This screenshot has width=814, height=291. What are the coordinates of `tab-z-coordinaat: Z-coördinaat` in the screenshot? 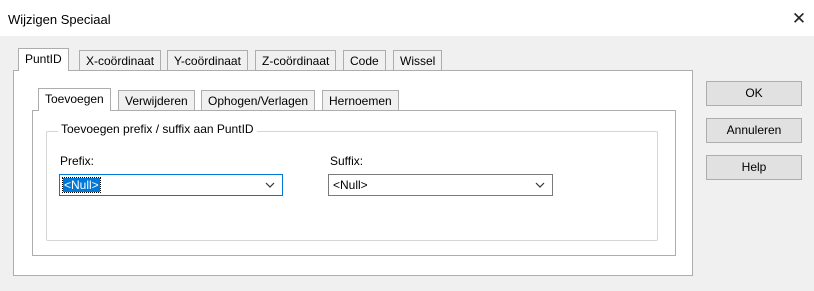 It's located at (296, 60).